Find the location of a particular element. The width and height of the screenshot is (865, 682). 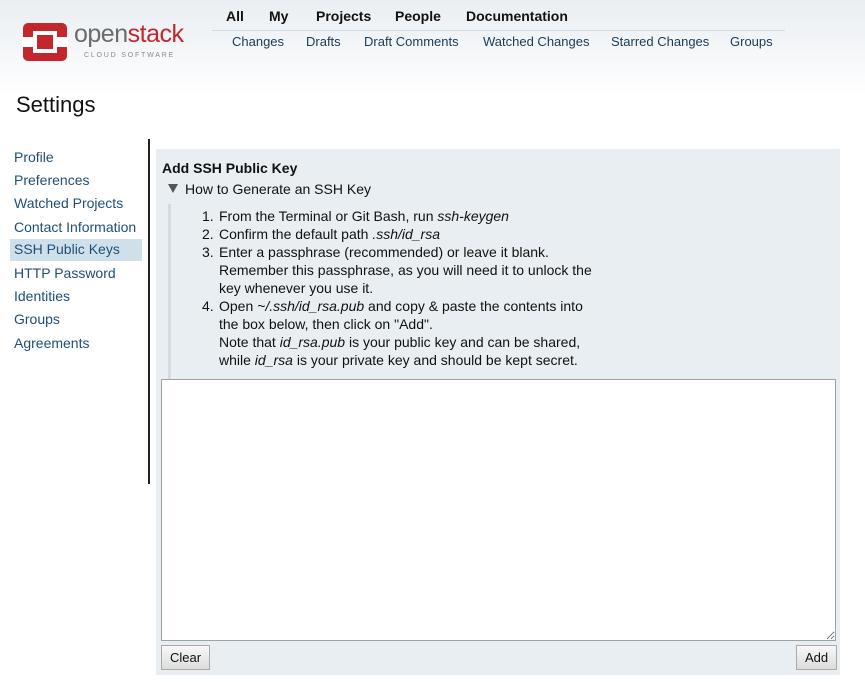

clear-button: Clear is located at coordinates (186, 657).